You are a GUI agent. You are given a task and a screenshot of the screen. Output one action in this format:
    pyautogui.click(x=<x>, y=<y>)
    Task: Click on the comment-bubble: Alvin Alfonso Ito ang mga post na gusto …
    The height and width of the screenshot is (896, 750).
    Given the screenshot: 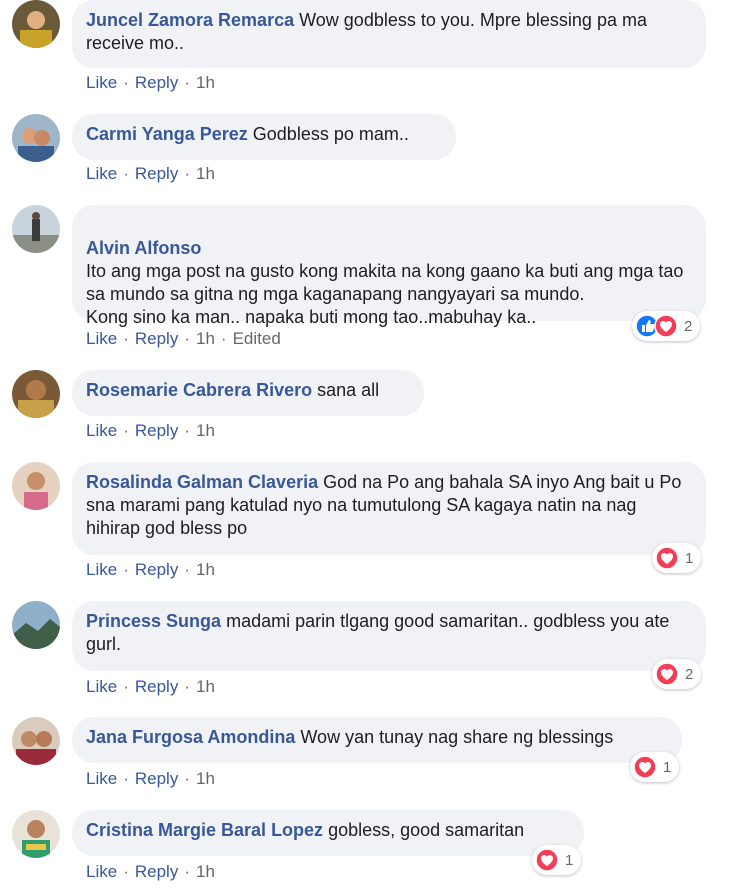 What is the action you would take?
    pyautogui.click(x=389, y=266)
    